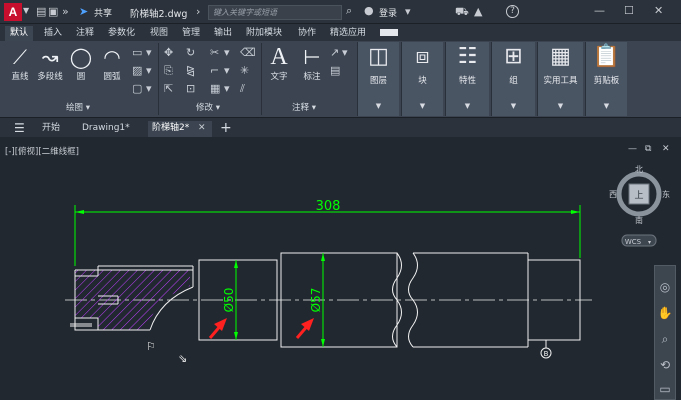 This screenshot has height=400, width=681. Describe the element at coordinates (666, 194) in the screenshot. I see `viewcube-east: 东` at that location.